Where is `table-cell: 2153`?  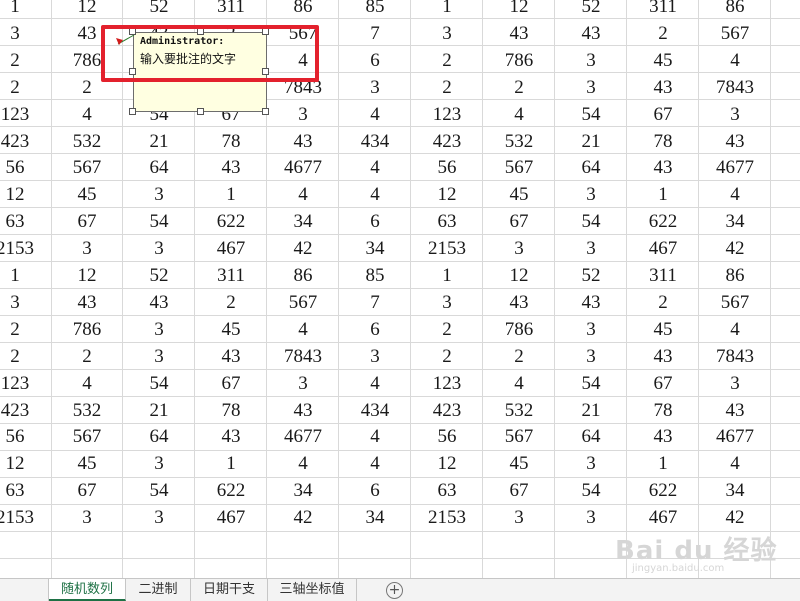 table-cell: 2153 is located at coordinates (447, 517).